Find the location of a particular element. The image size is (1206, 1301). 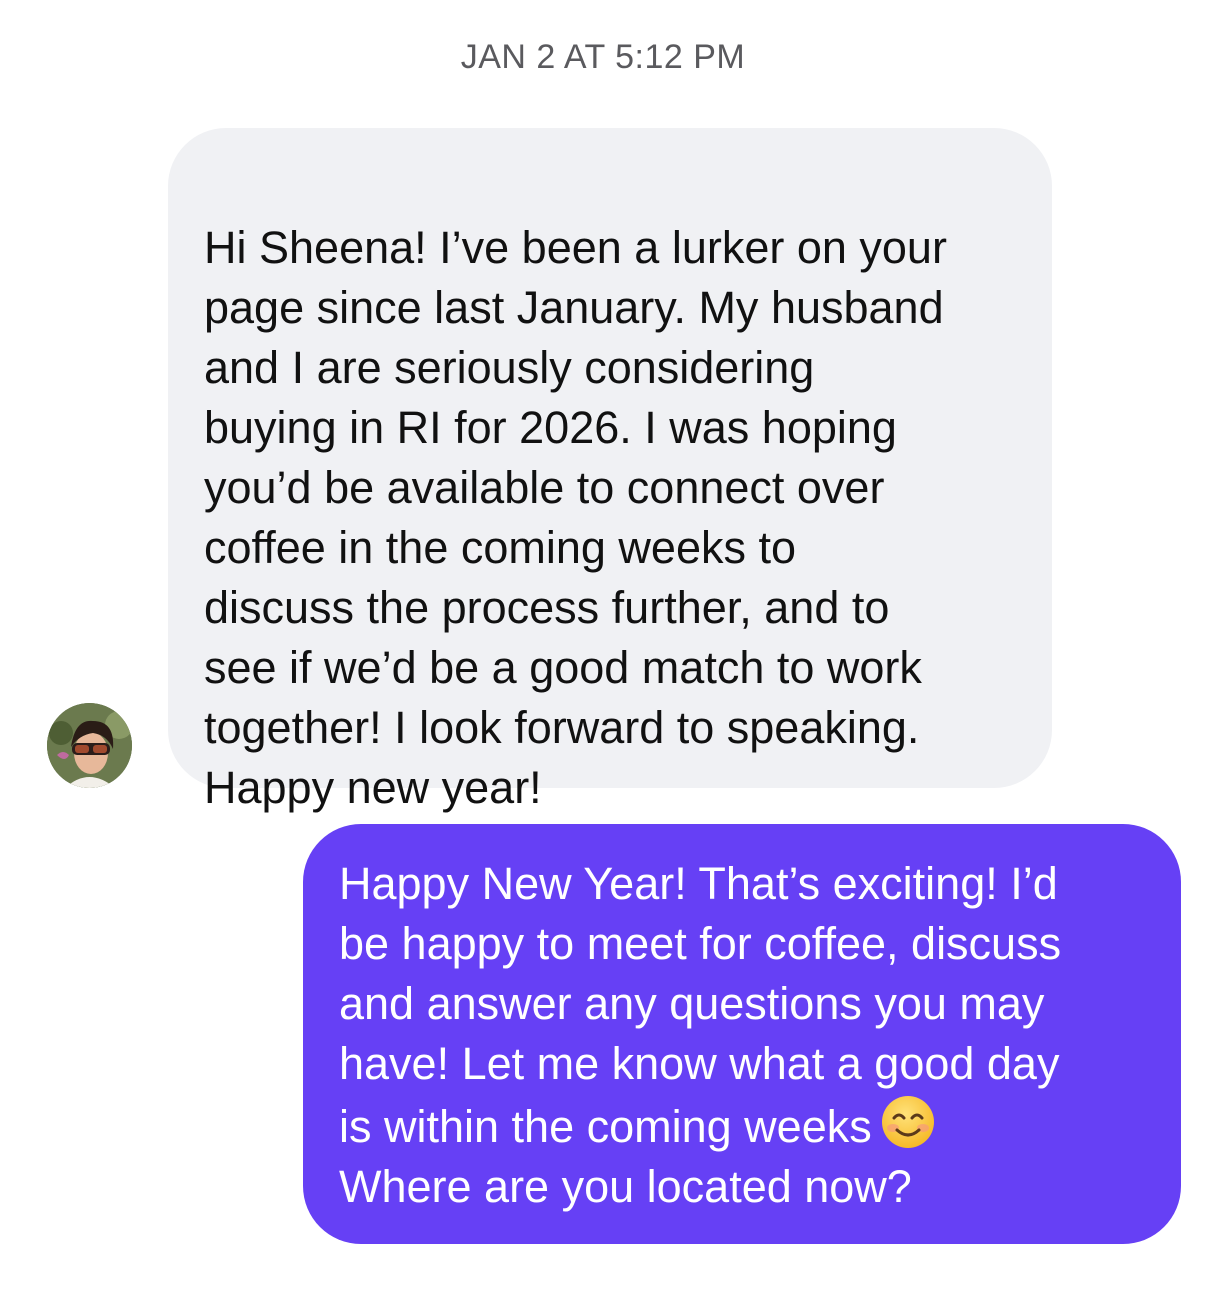

avatar-photo is located at coordinates (89, 745).